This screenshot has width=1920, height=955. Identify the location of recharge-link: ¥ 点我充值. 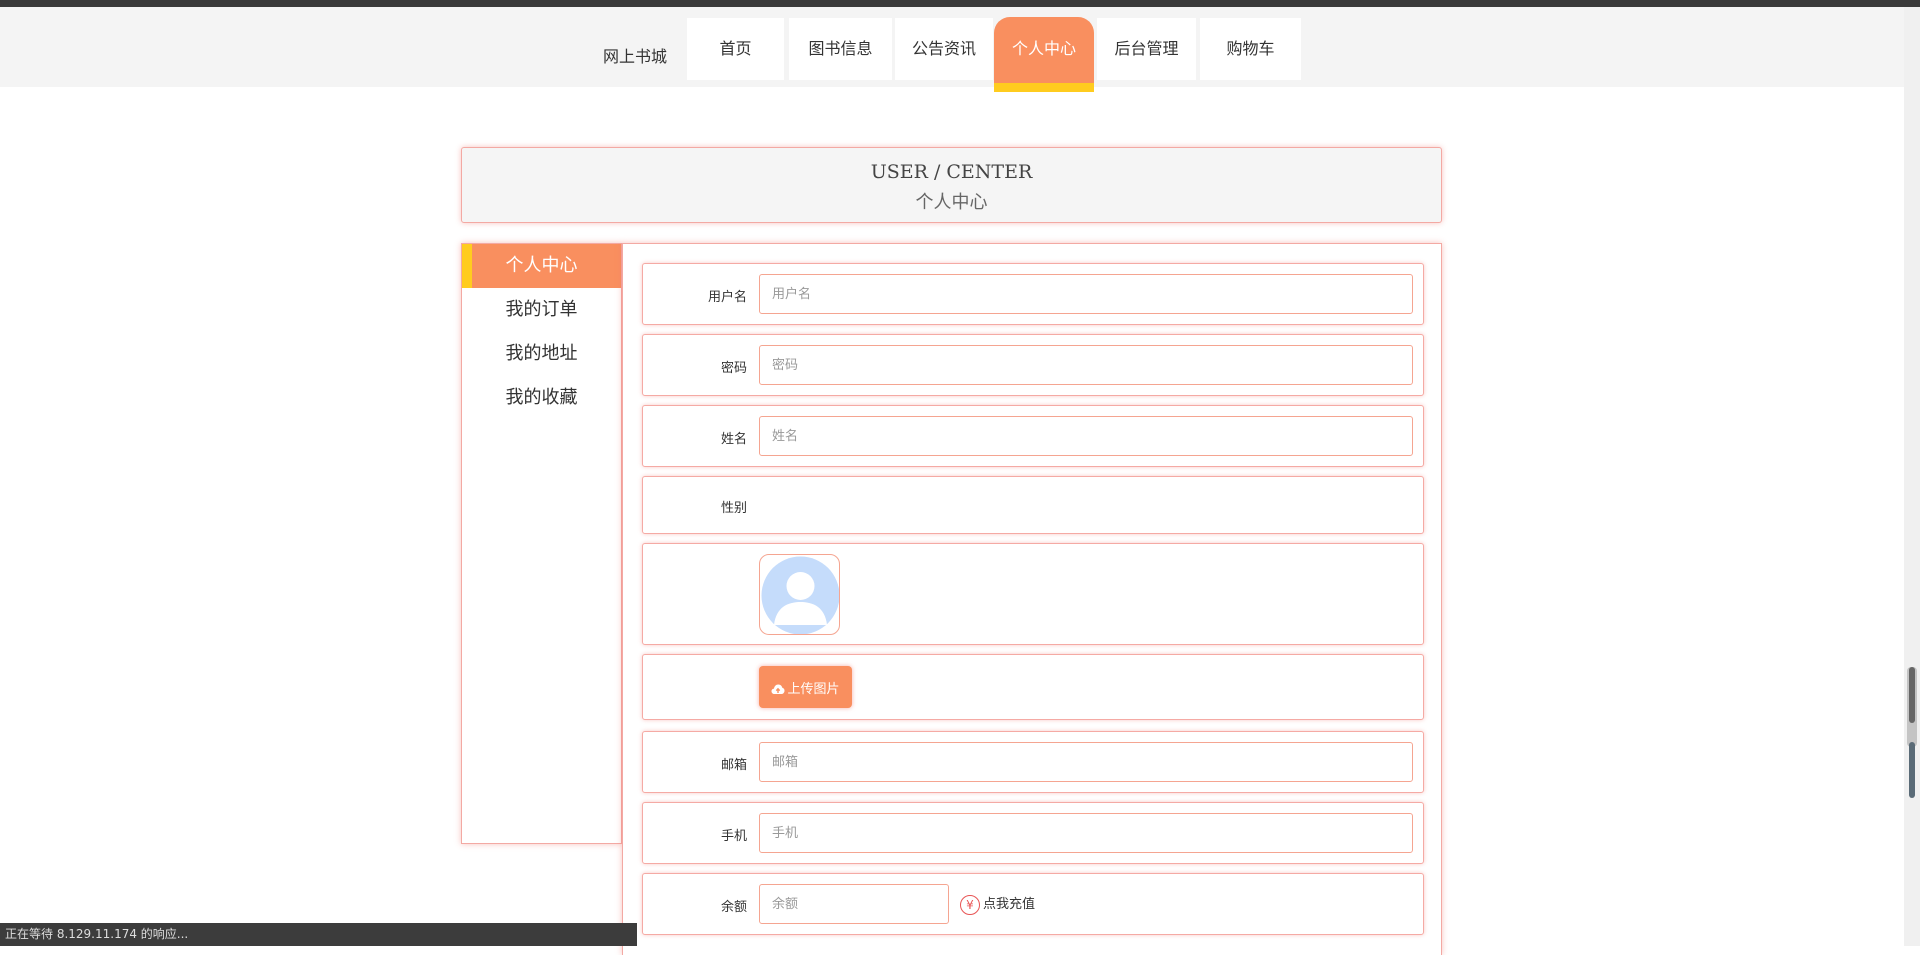
(997, 904).